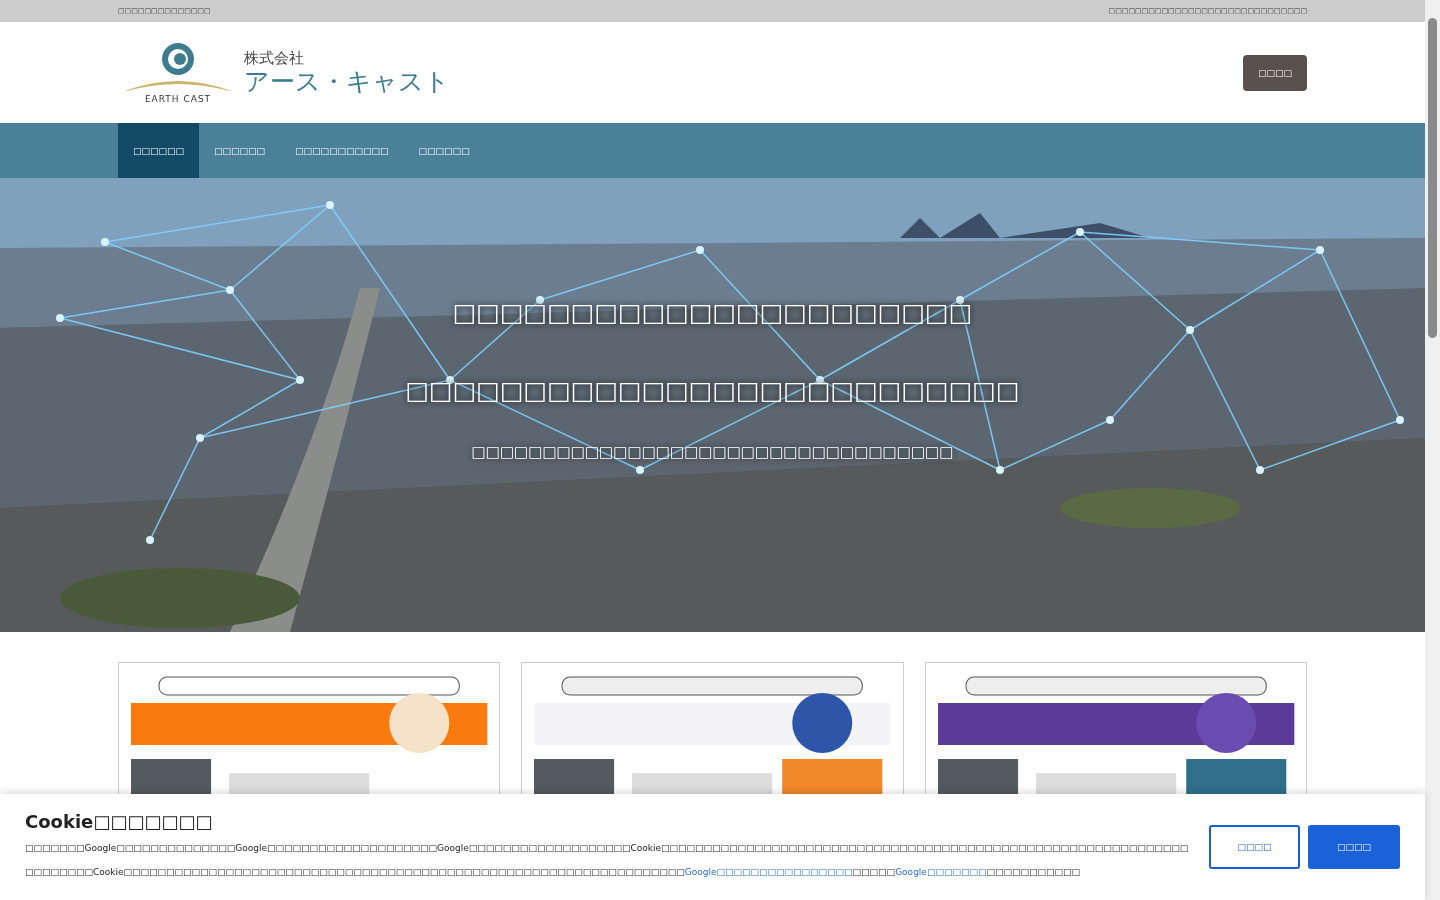 This screenshot has width=1440, height=900. I want to click on company-type: 株式会社, so click(274, 59).